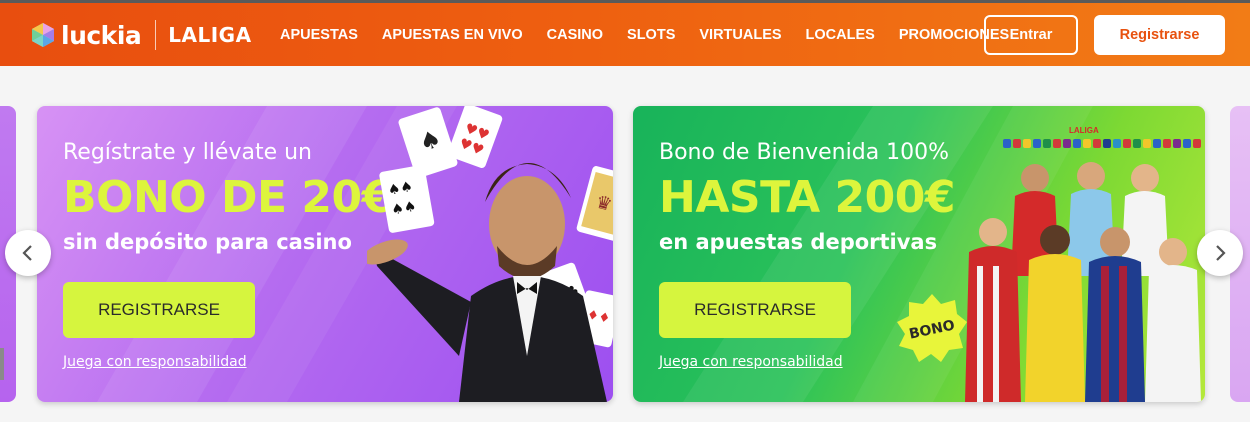 This screenshot has height=422, width=1250. I want to click on logo-text: luckia, so click(101, 35).